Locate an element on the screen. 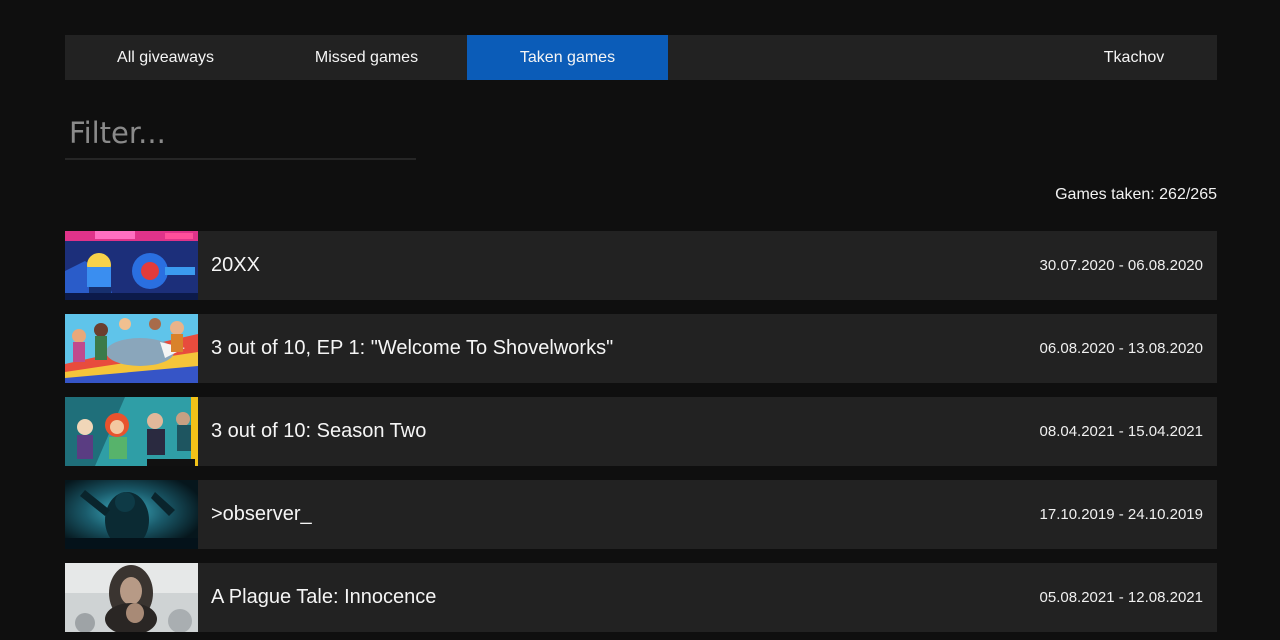  game-row: 20XX 30.07.2020 - 06.08.2020 is located at coordinates (641, 265).